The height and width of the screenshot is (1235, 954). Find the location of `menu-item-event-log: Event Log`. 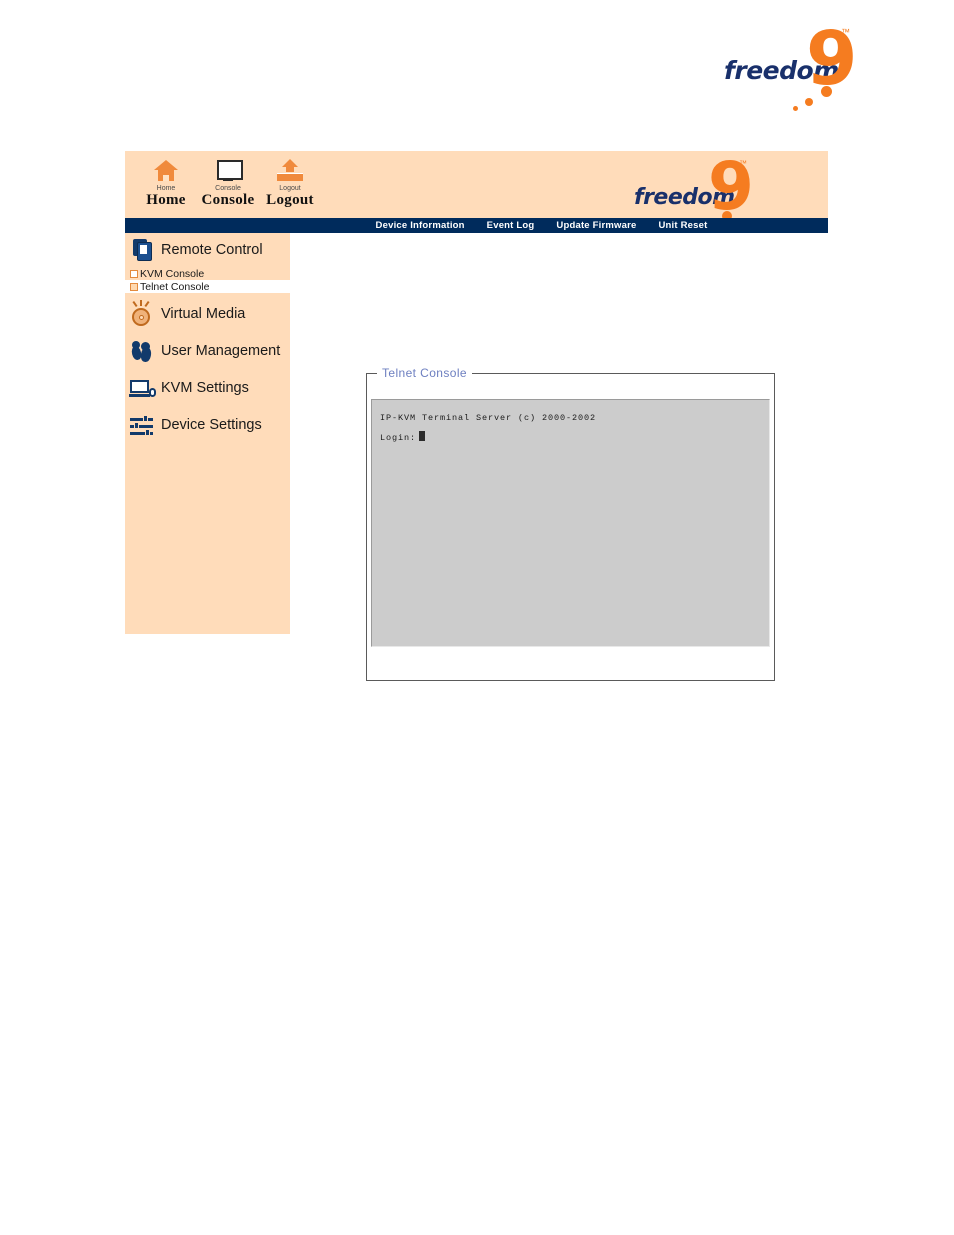

menu-item-event-log: Event Log is located at coordinates (511, 225).